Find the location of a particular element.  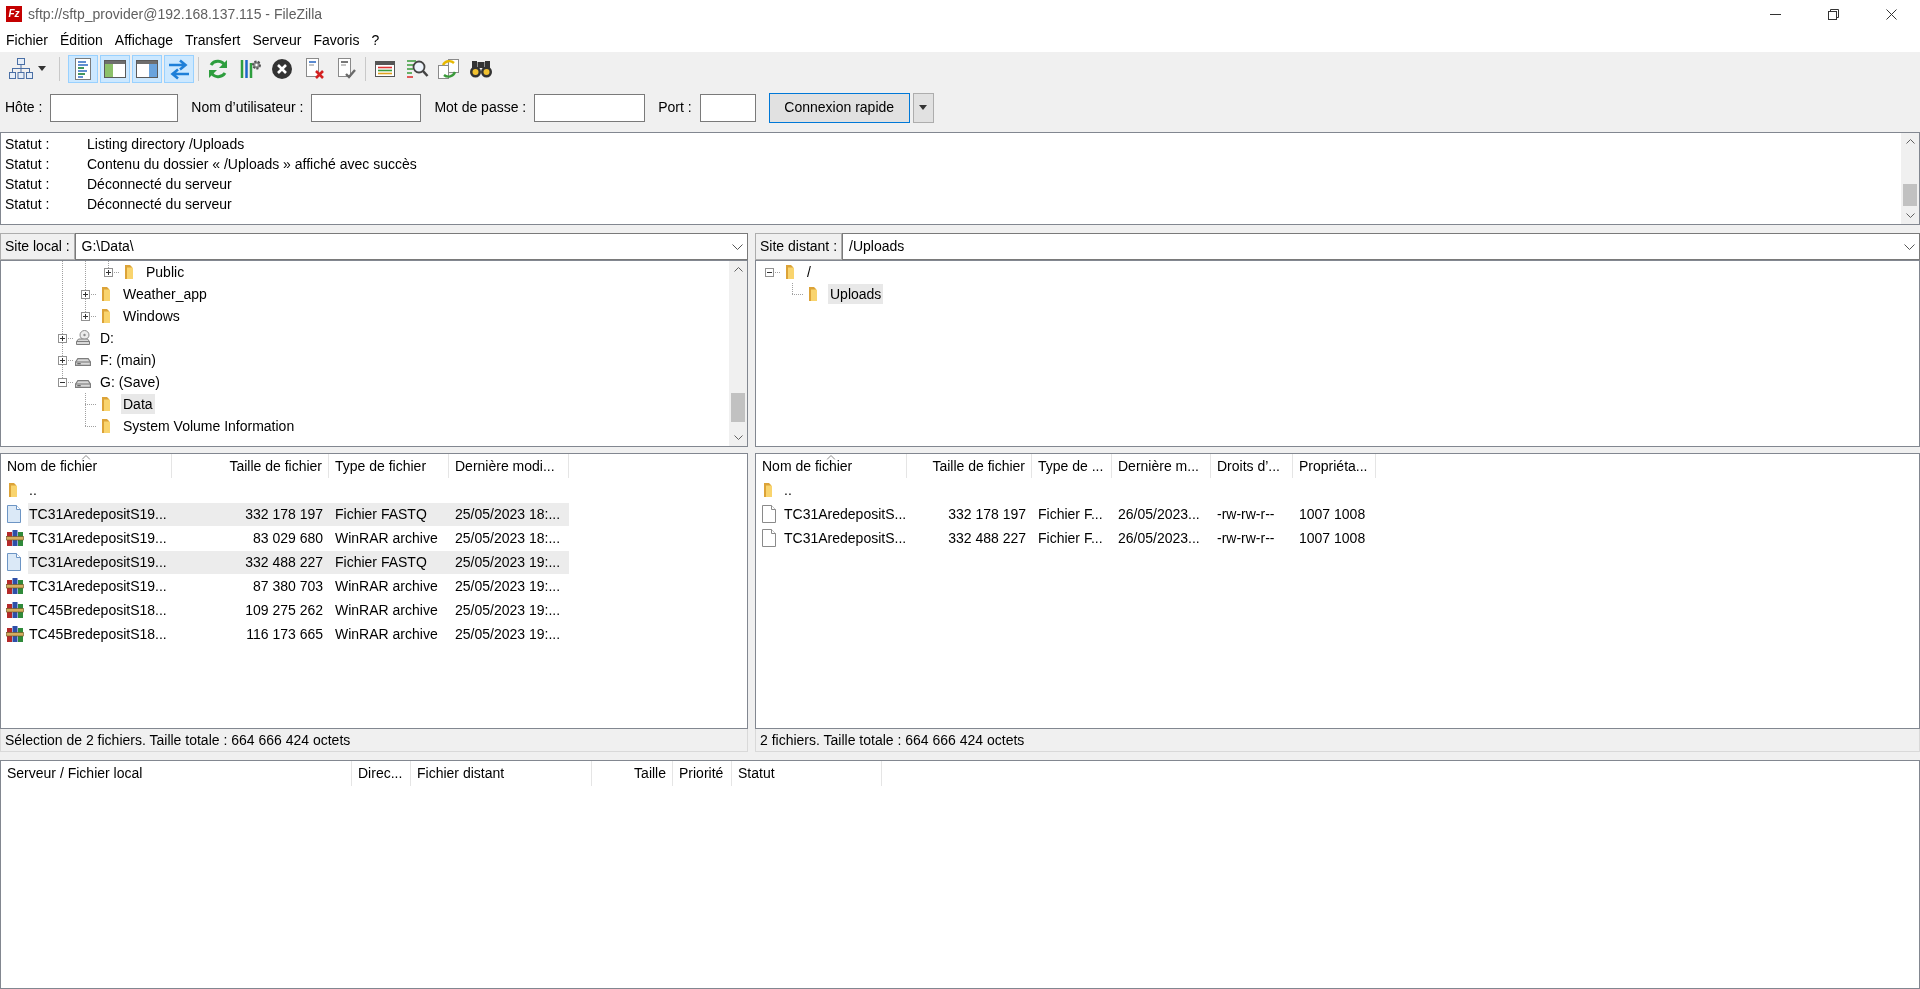

menu-item: Édition is located at coordinates (81, 40).